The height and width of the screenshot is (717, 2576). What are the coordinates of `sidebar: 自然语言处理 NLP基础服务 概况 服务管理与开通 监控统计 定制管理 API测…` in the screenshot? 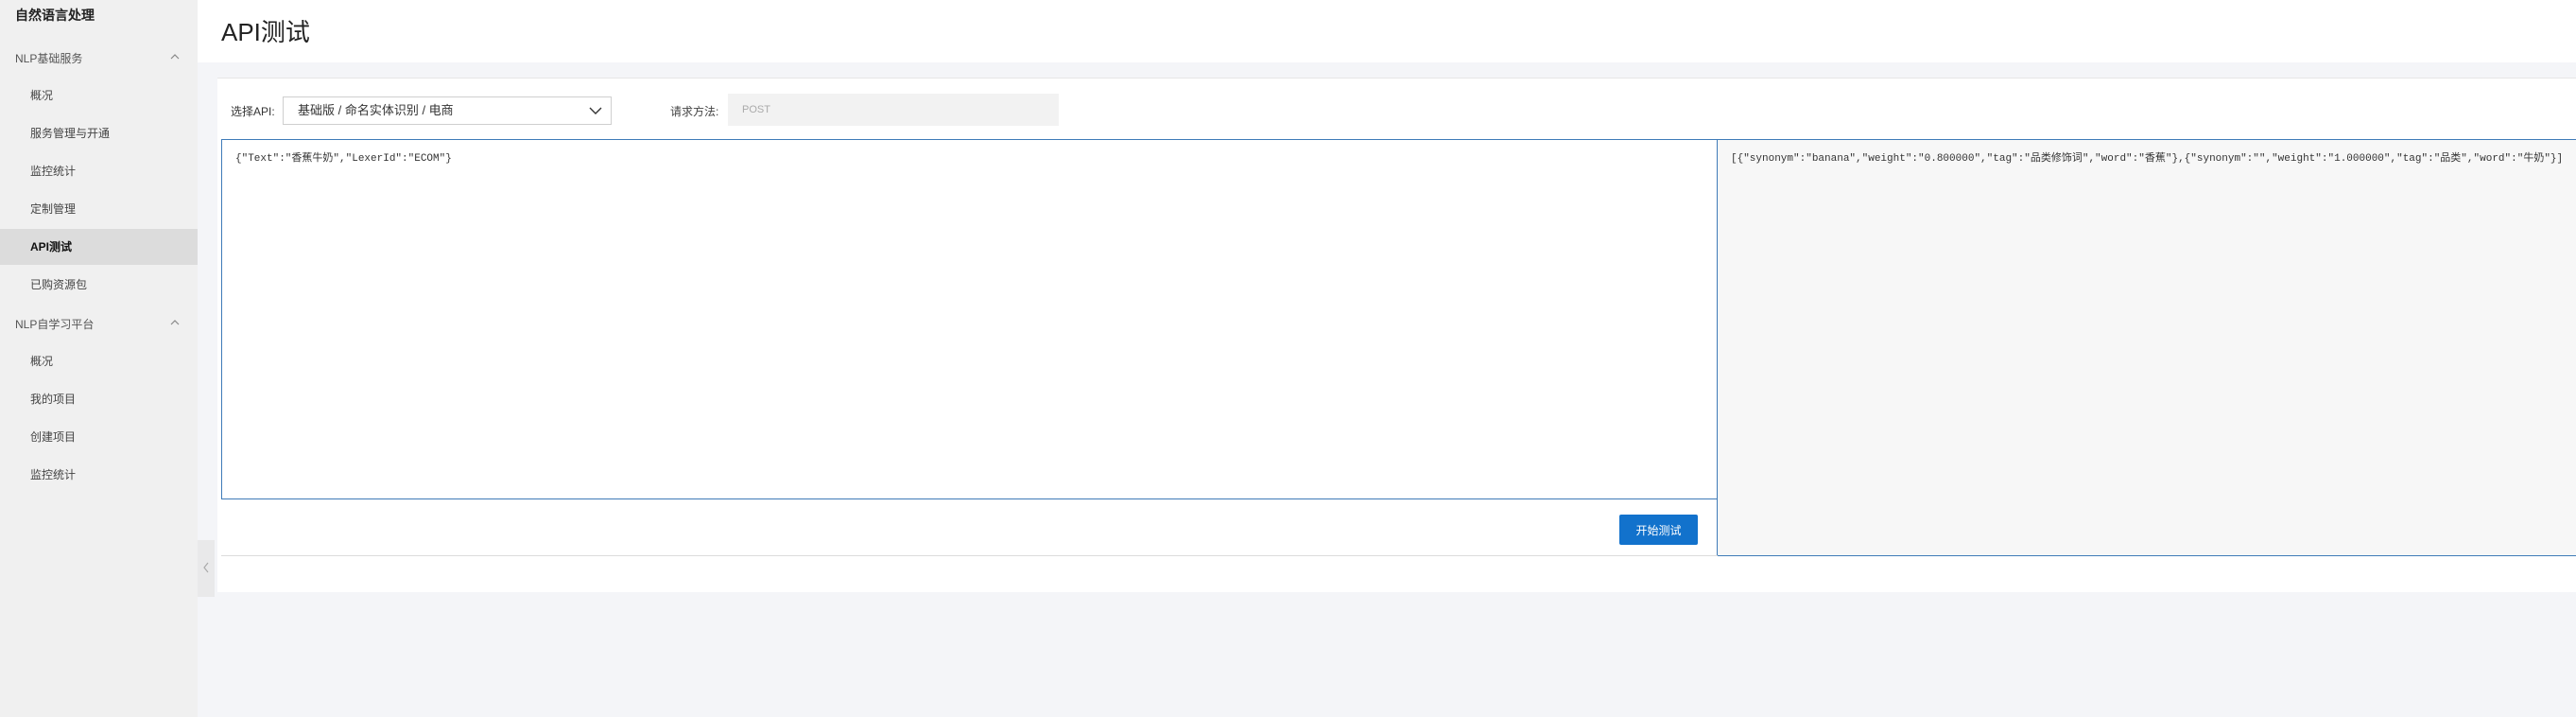 It's located at (99, 358).